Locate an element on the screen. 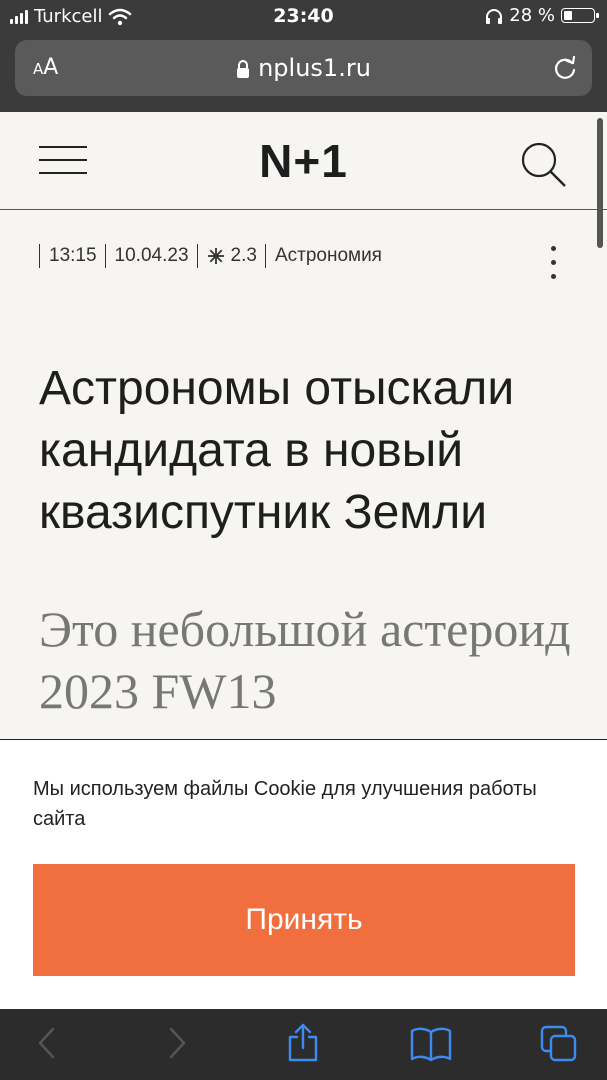 The height and width of the screenshot is (1080, 607). article-category-text: Астрономия is located at coordinates (328, 255).